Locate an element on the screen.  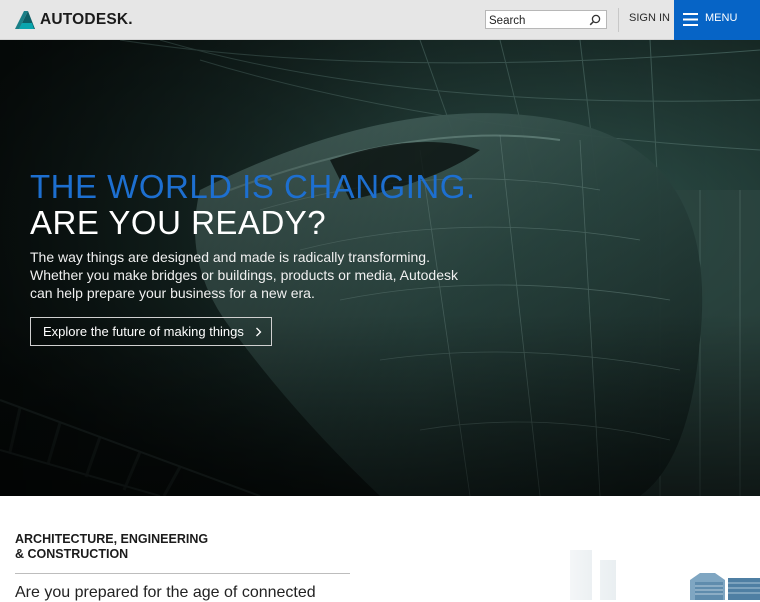
section-divider is located at coordinates (182, 573).